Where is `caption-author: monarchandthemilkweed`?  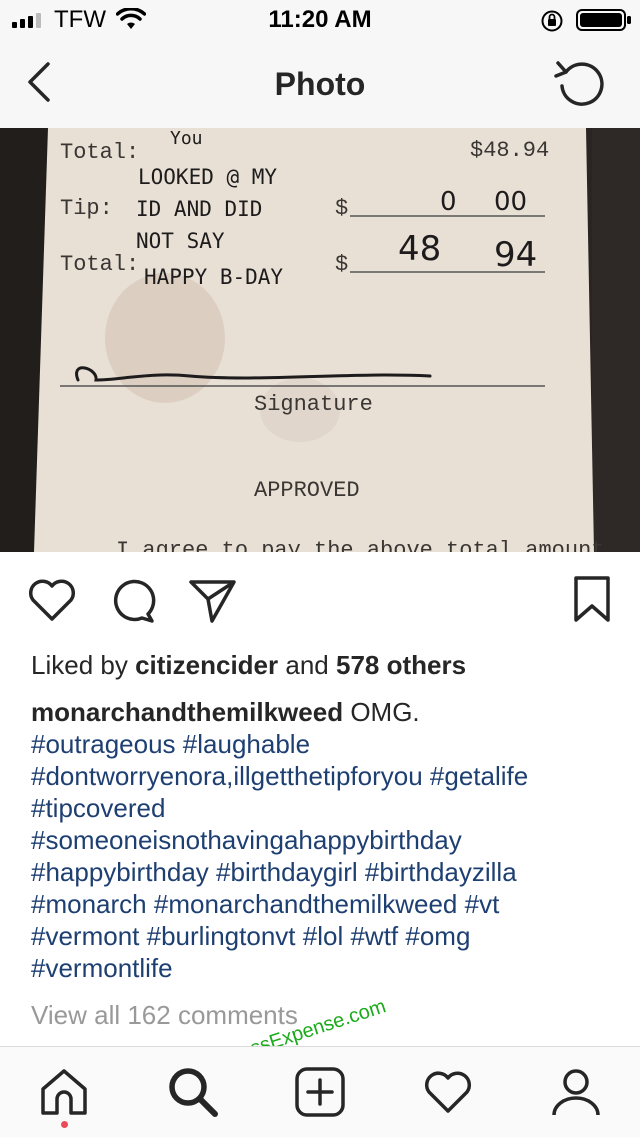 caption-author: monarchandthemilkweed is located at coordinates (187, 712).